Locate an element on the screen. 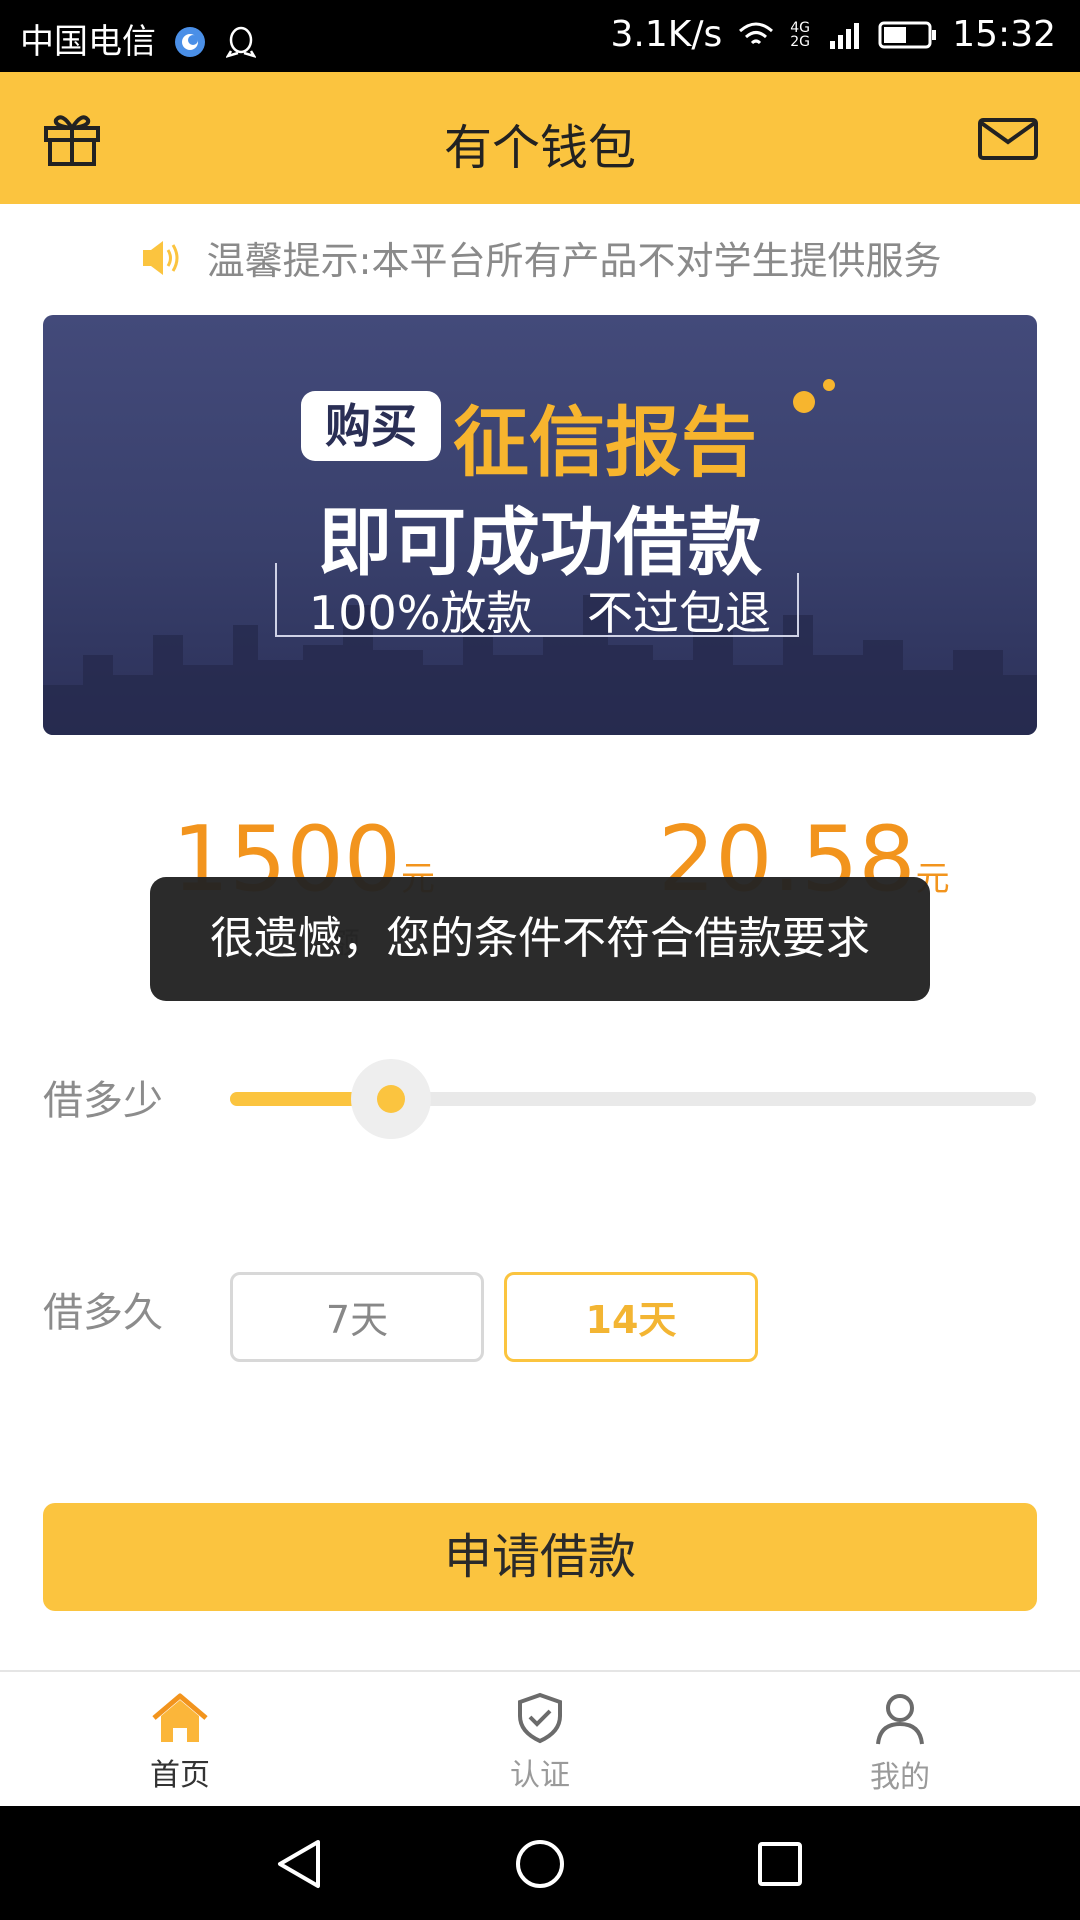  user-icon is located at coordinates (900, 1719).